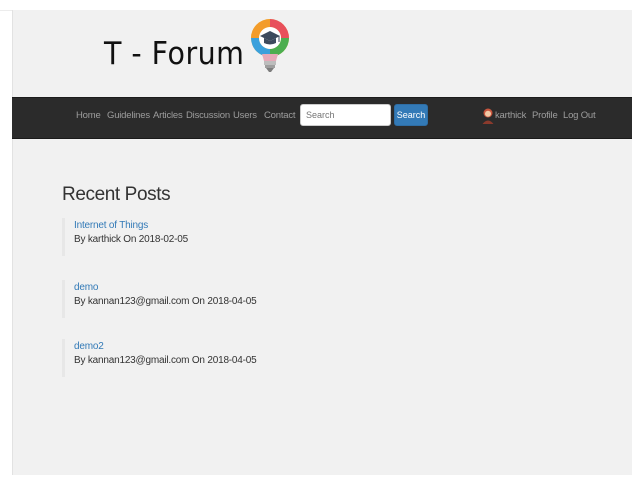 The image size is (632, 477). Describe the element at coordinates (116, 194) in the screenshot. I see `recent-posts-heading: Recent Posts` at that location.